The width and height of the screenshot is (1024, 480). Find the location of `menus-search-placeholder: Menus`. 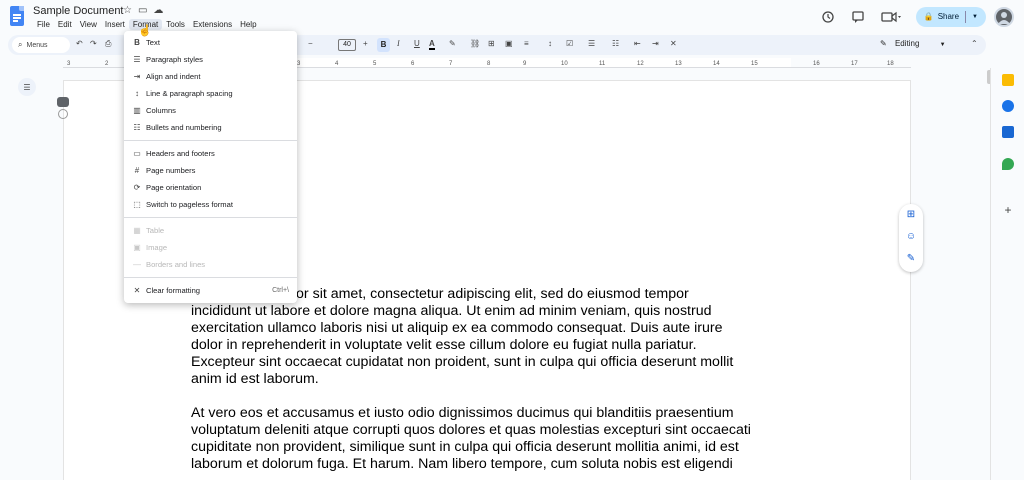

menus-search-placeholder: Menus is located at coordinates (37, 45).